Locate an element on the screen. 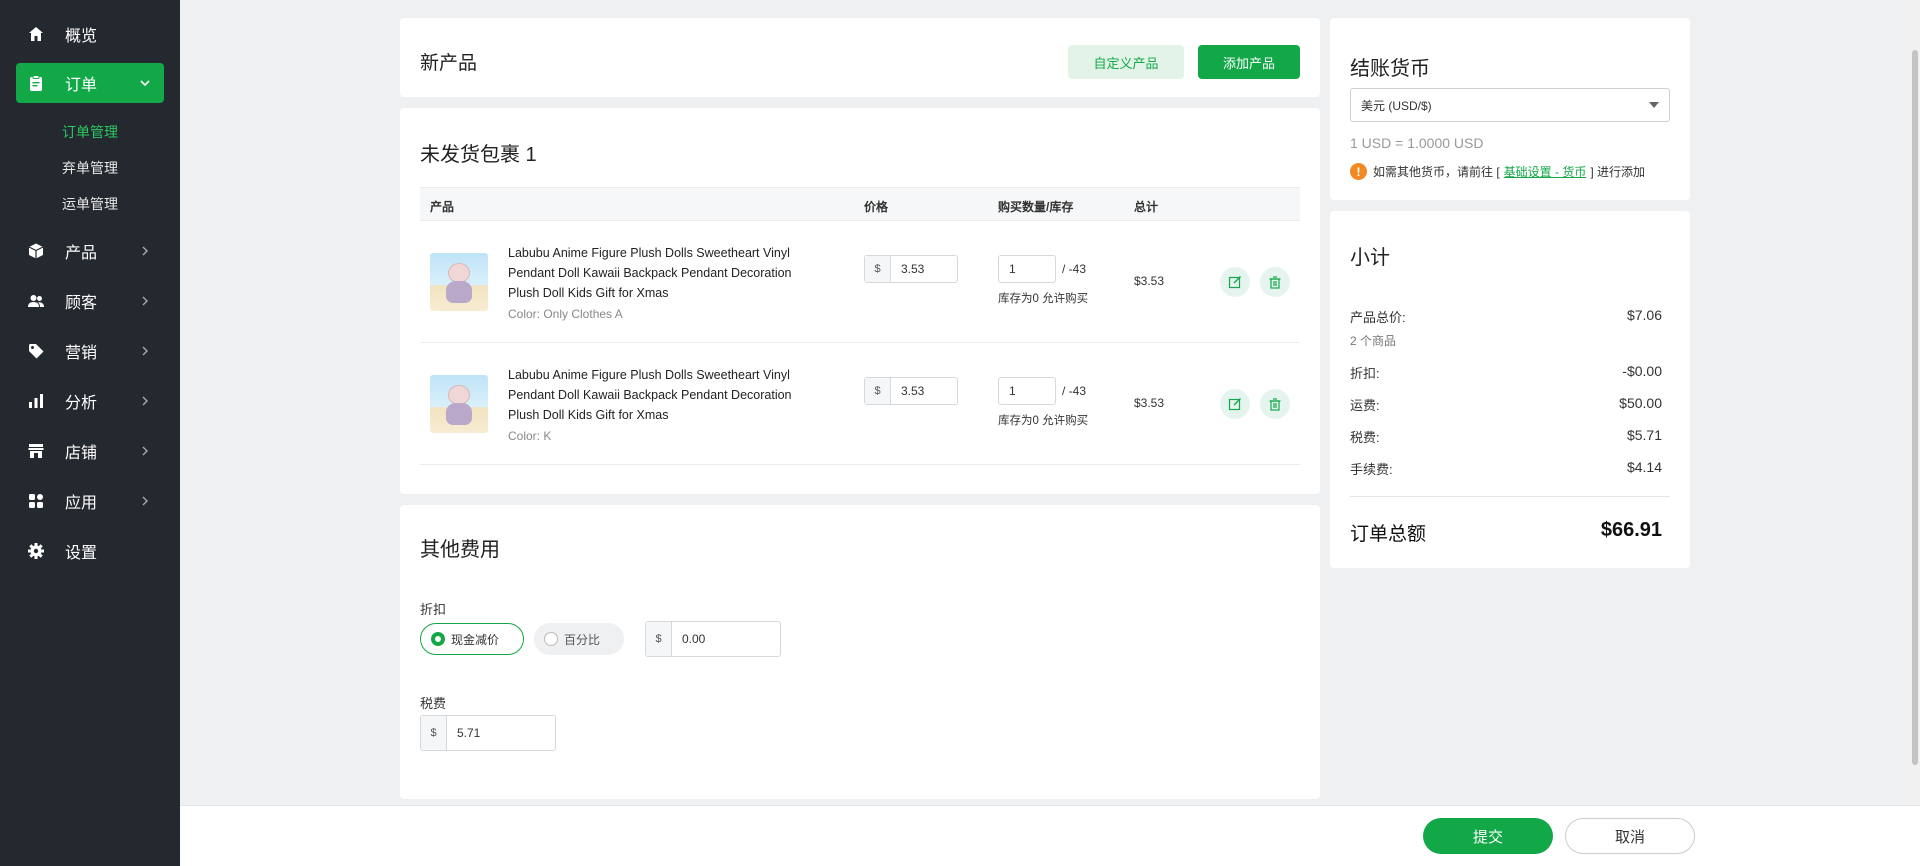 The image size is (1920, 866). discount-label: 折扣: is located at coordinates (1365, 373).